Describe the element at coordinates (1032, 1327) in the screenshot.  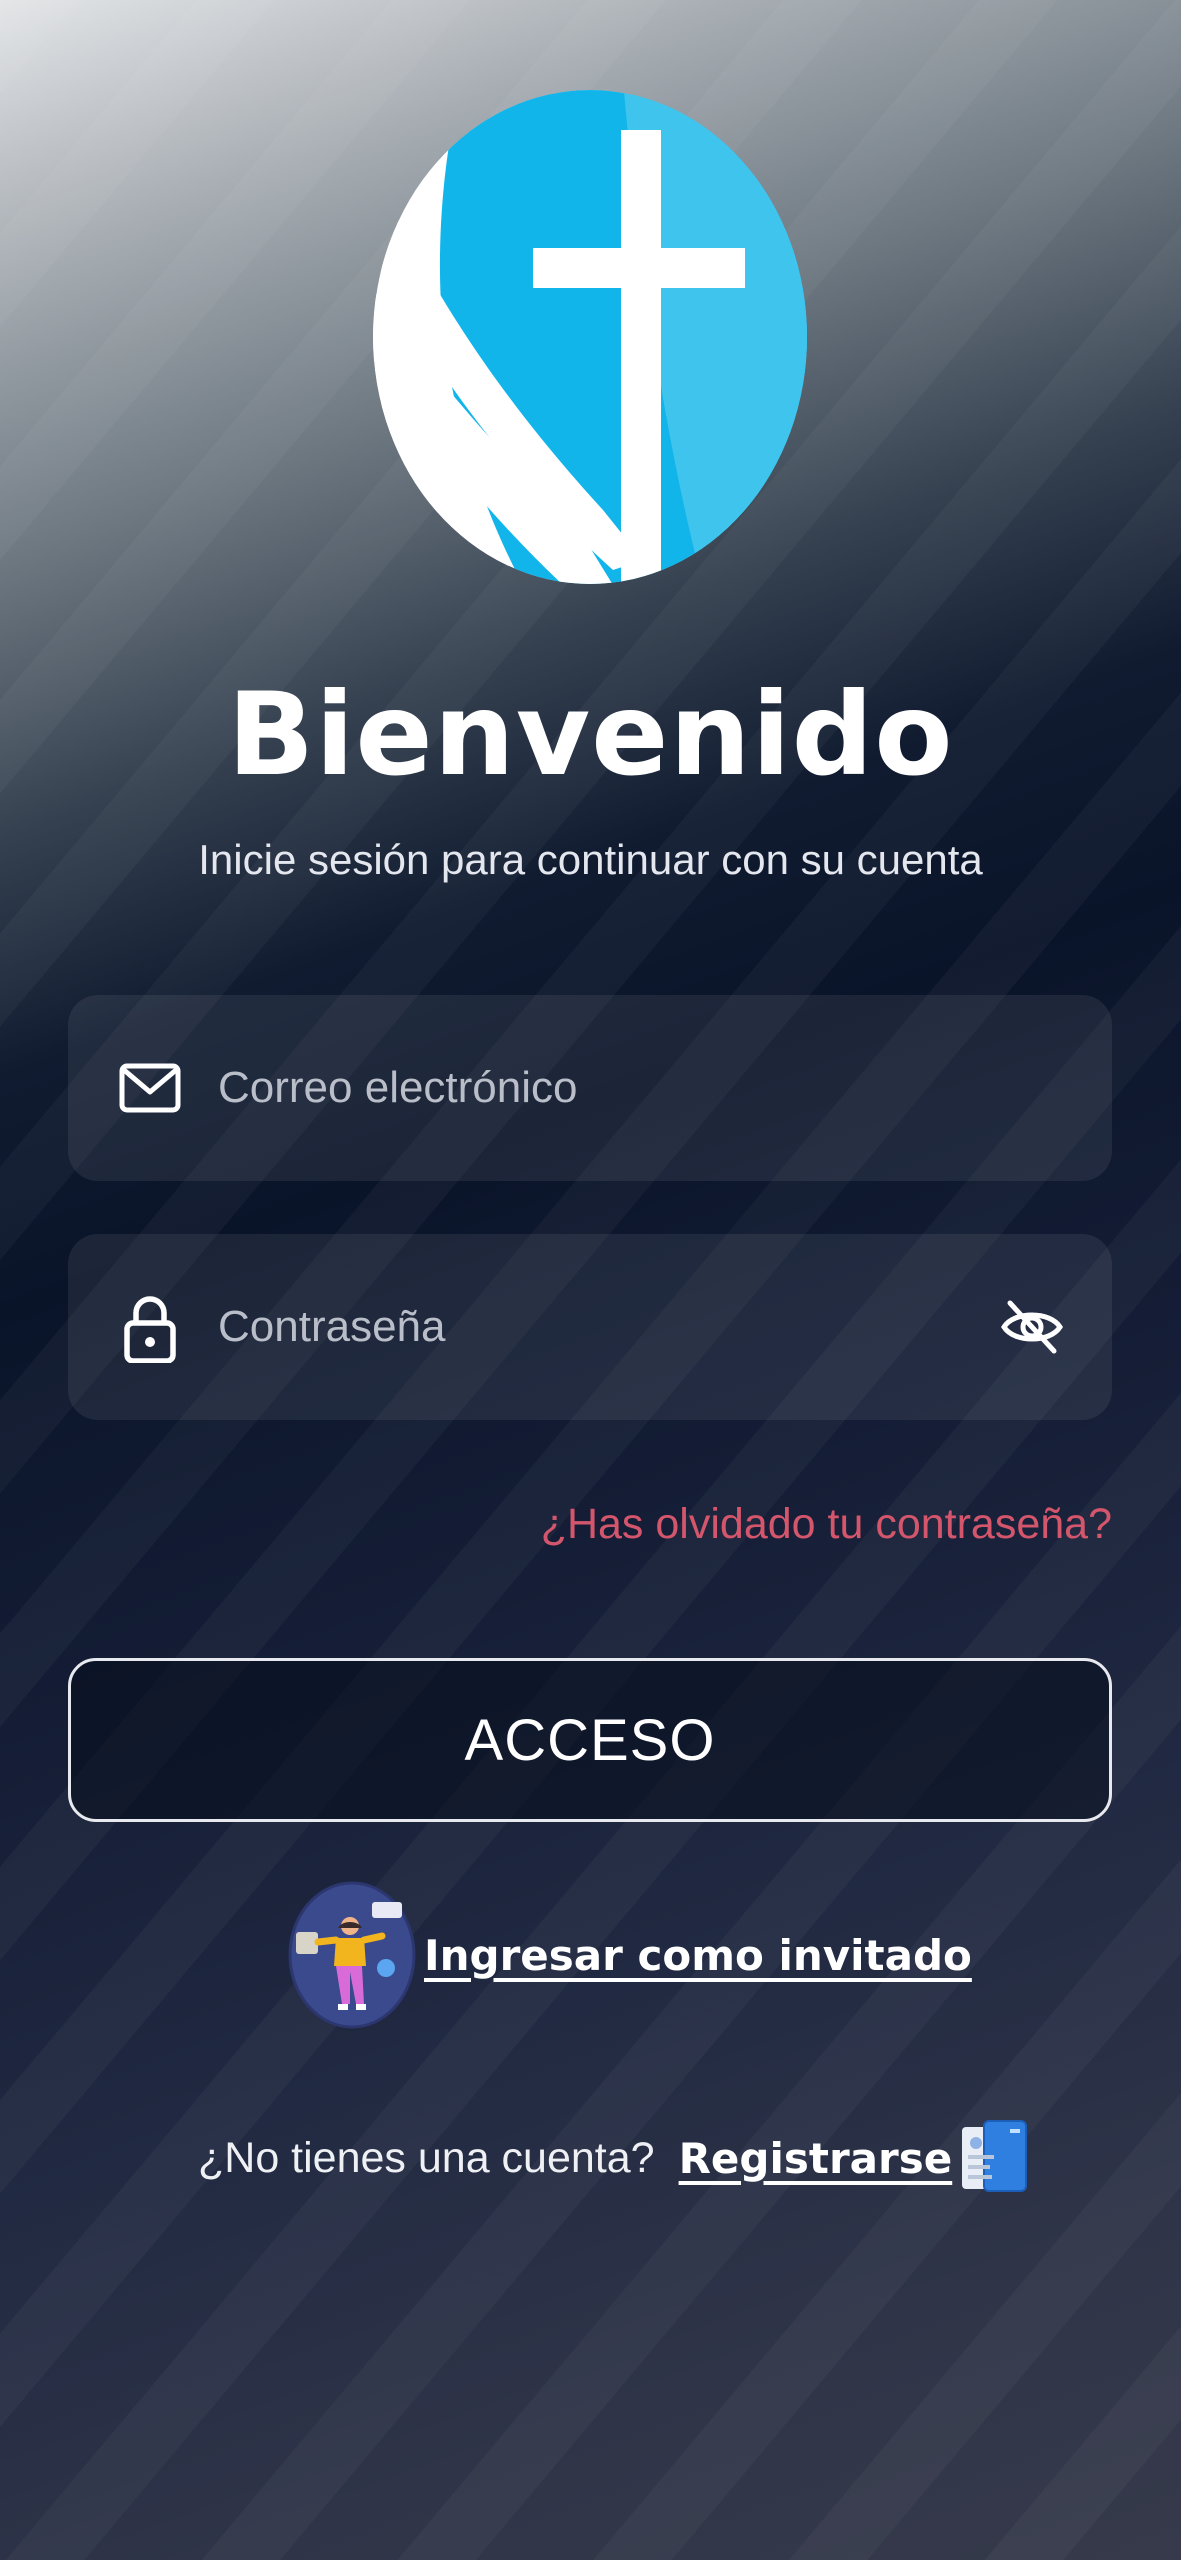
I see `eye-off-icon` at that location.